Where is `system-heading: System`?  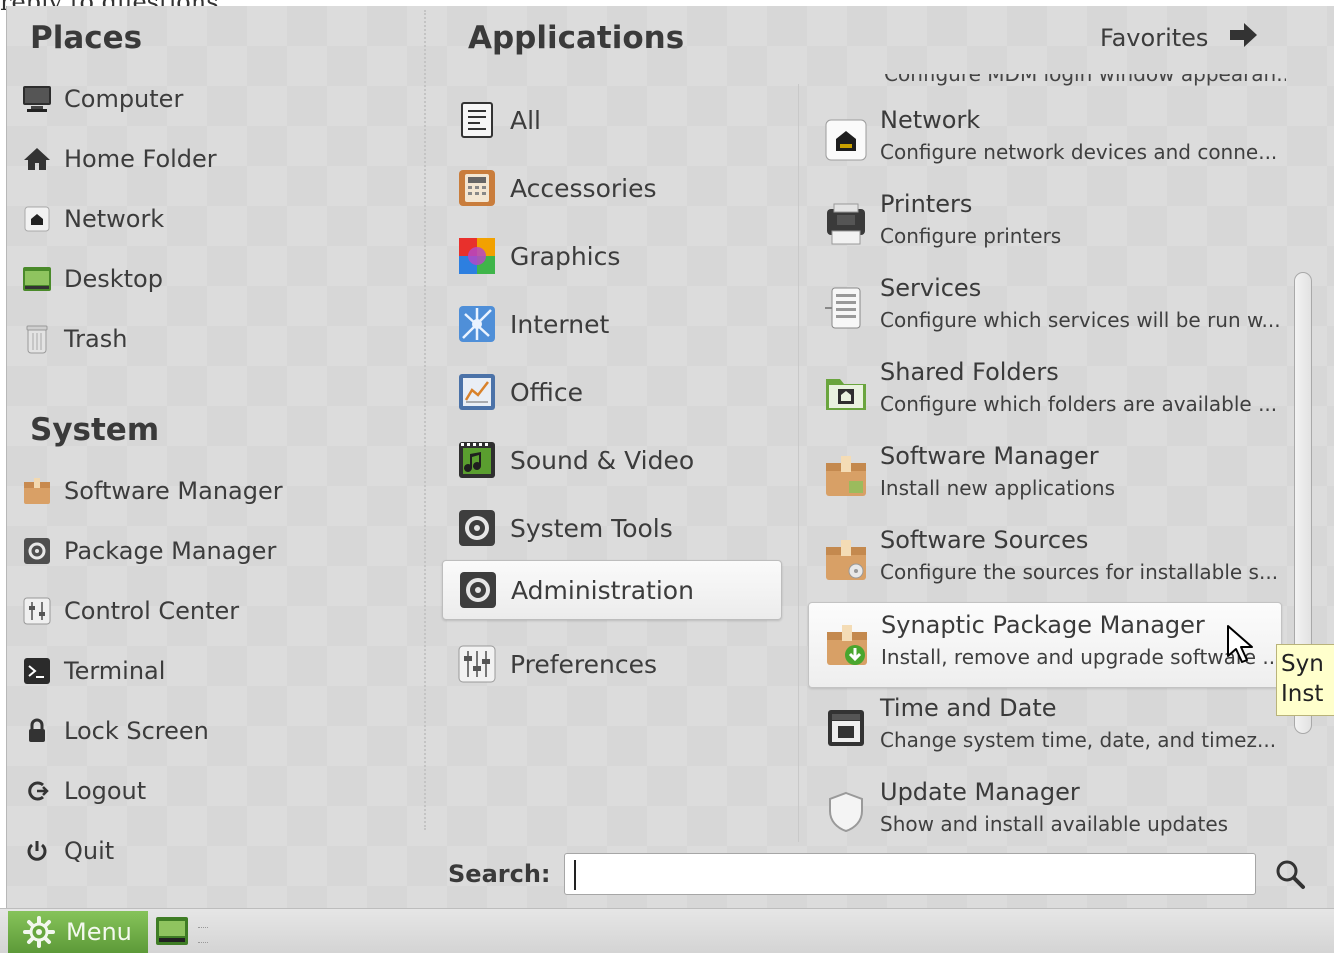 system-heading: System is located at coordinates (95, 430).